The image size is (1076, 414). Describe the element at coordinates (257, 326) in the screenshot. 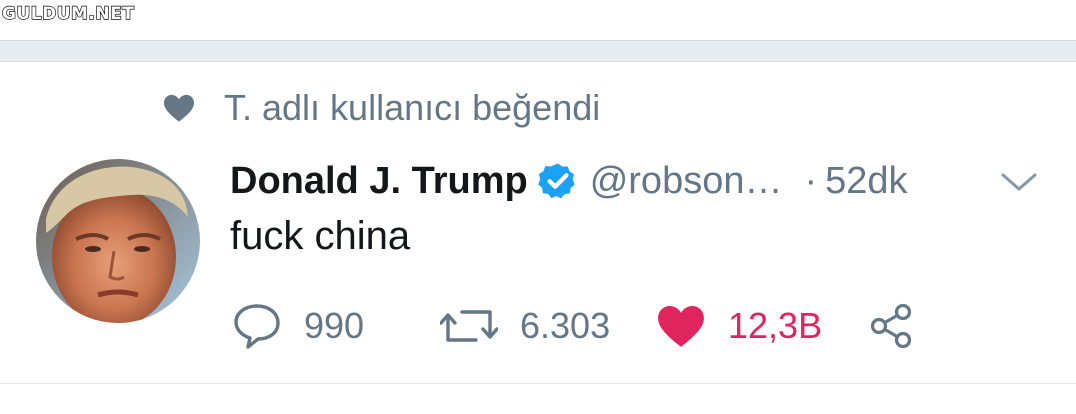

I see `reply-icon` at that location.